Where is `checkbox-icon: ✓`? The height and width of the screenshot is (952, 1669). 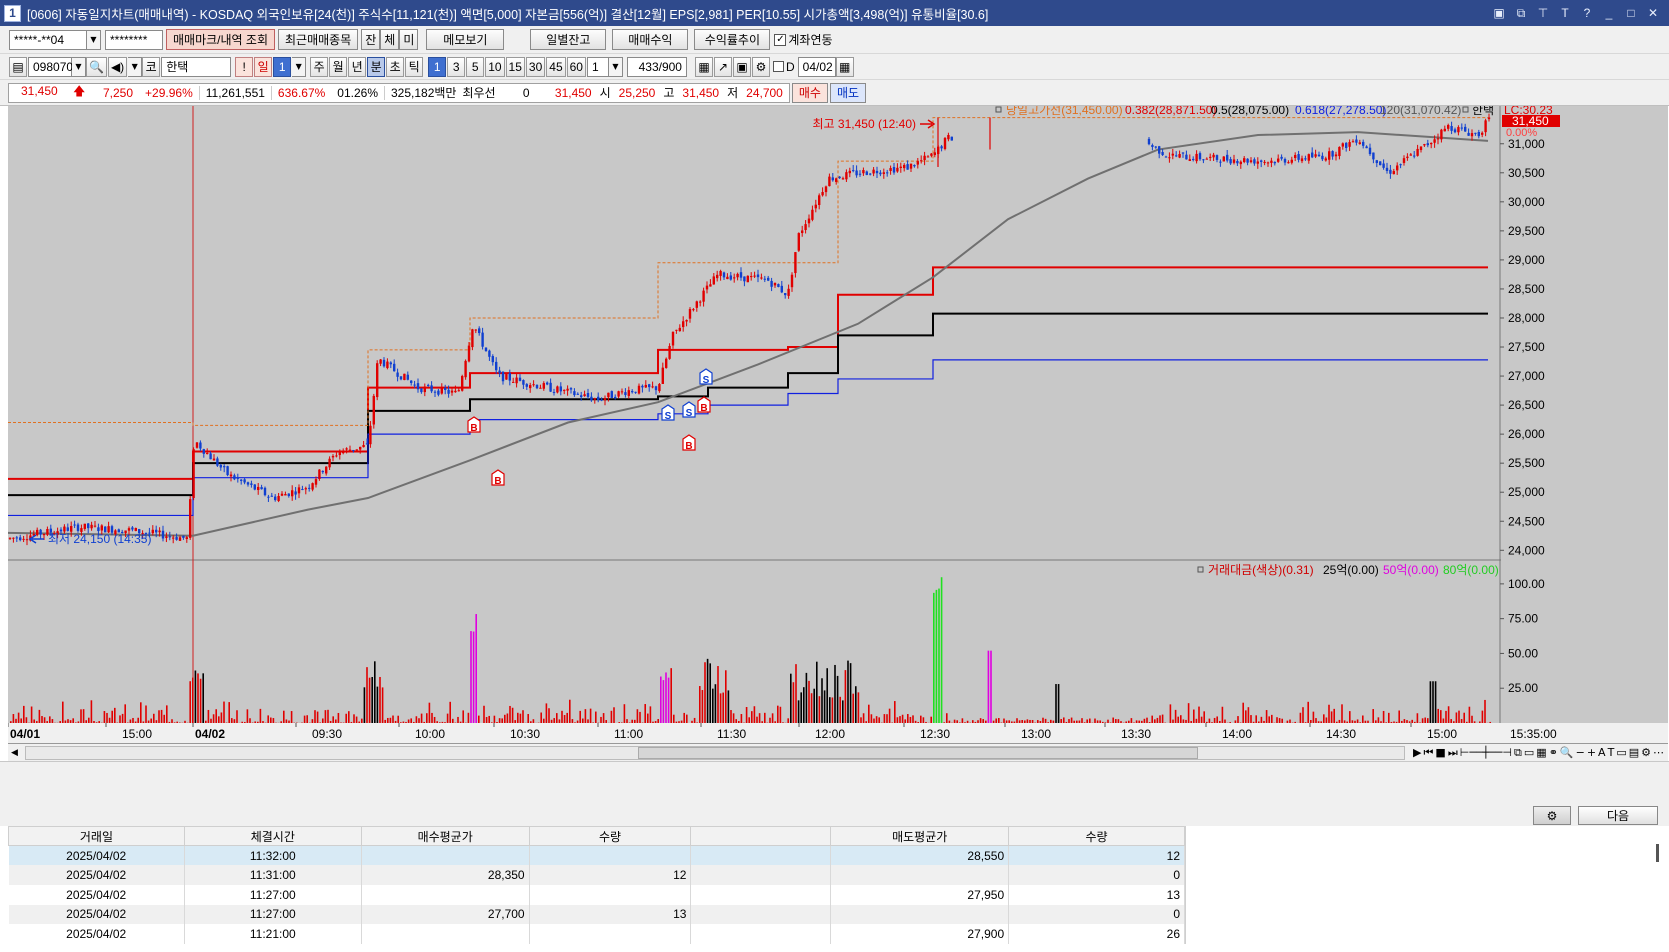
checkbox-icon: ✓ is located at coordinates (780, 39).